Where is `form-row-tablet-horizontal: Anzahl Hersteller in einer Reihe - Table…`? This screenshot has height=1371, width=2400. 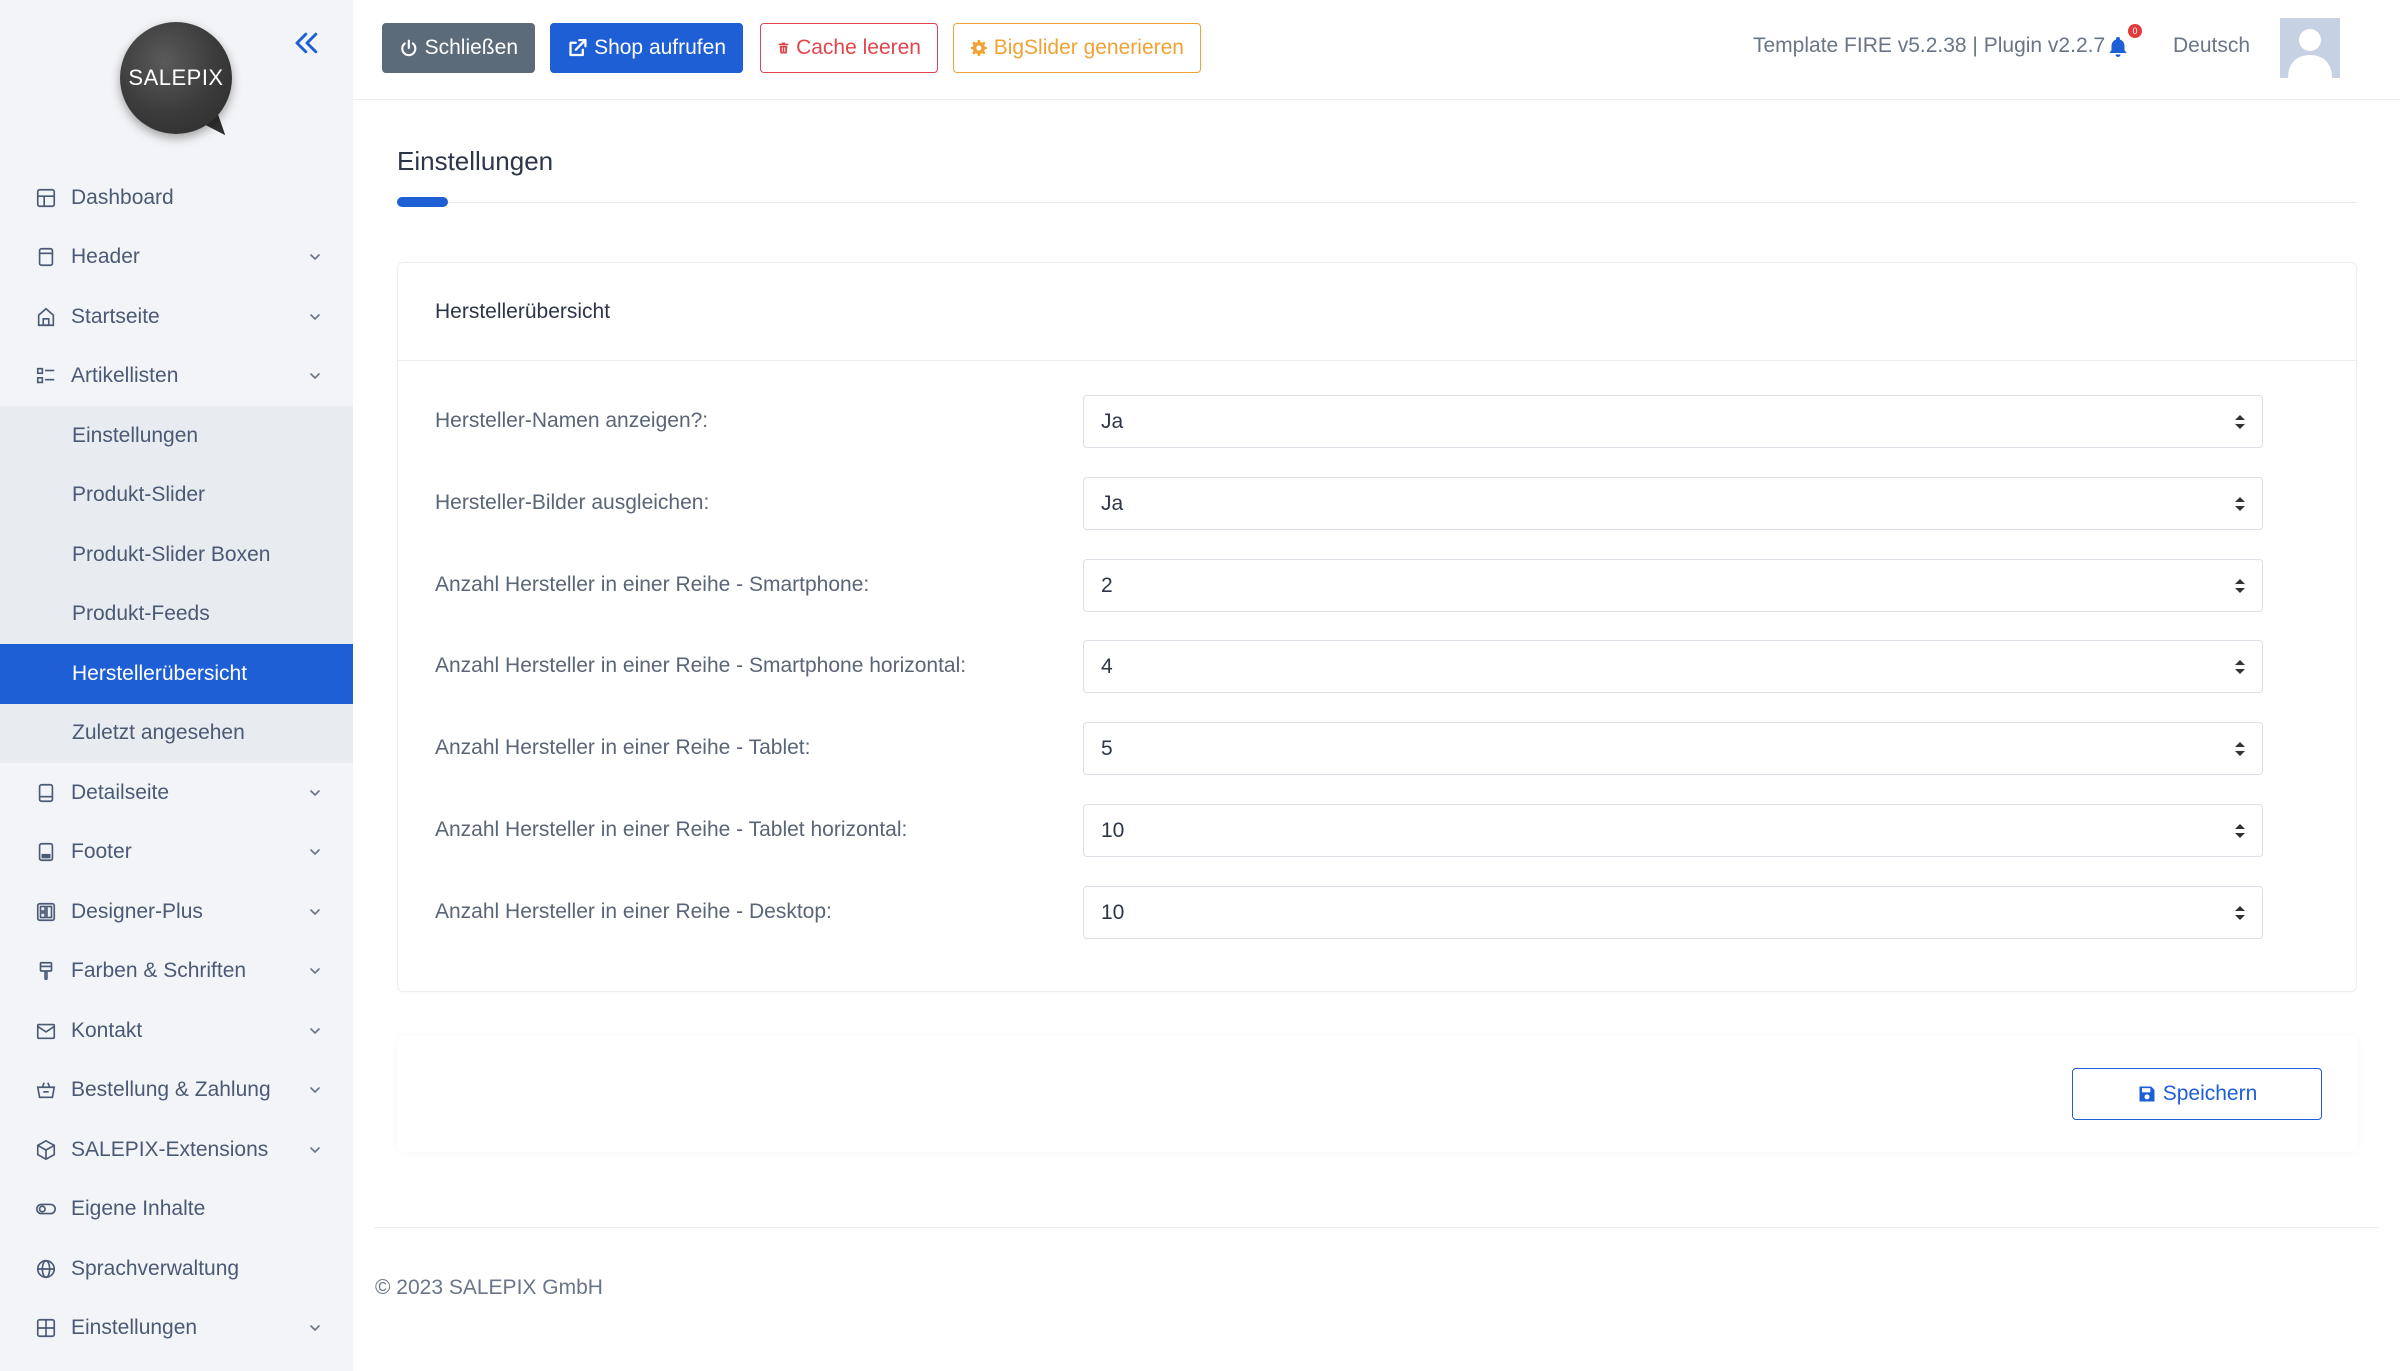 form-row-tablet-horizontal: Anzahl Hersteller in einer Reihe - Table… is located at coordinates (1378, 832).